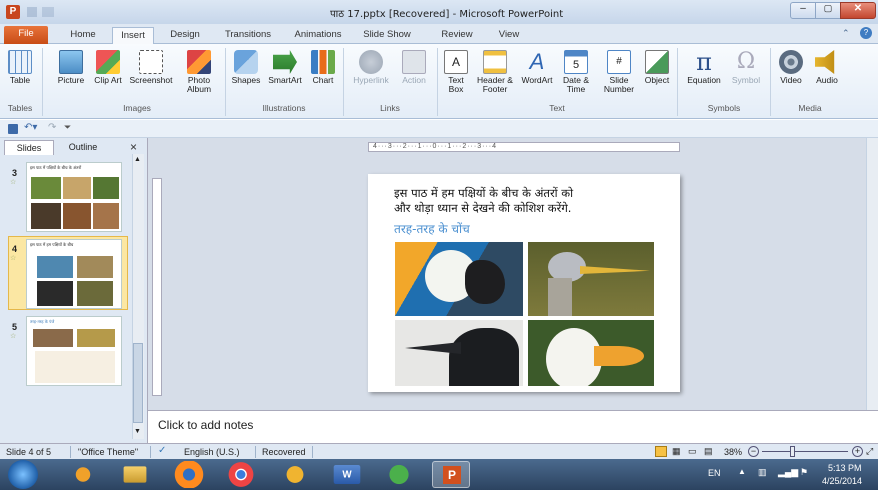  Describe the element at coordinates (846, 33) in the screenshot. I see `minimize-ribbon-icon: ⌃` at that location.